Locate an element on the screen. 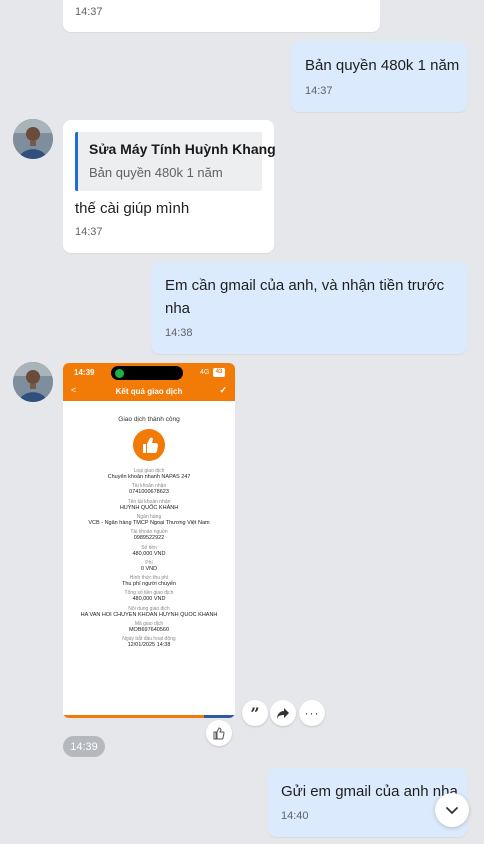 The height and width of the screenshot is (844, 484). receipt-field-value: 0989522922 is located at coordinates (149, 538).